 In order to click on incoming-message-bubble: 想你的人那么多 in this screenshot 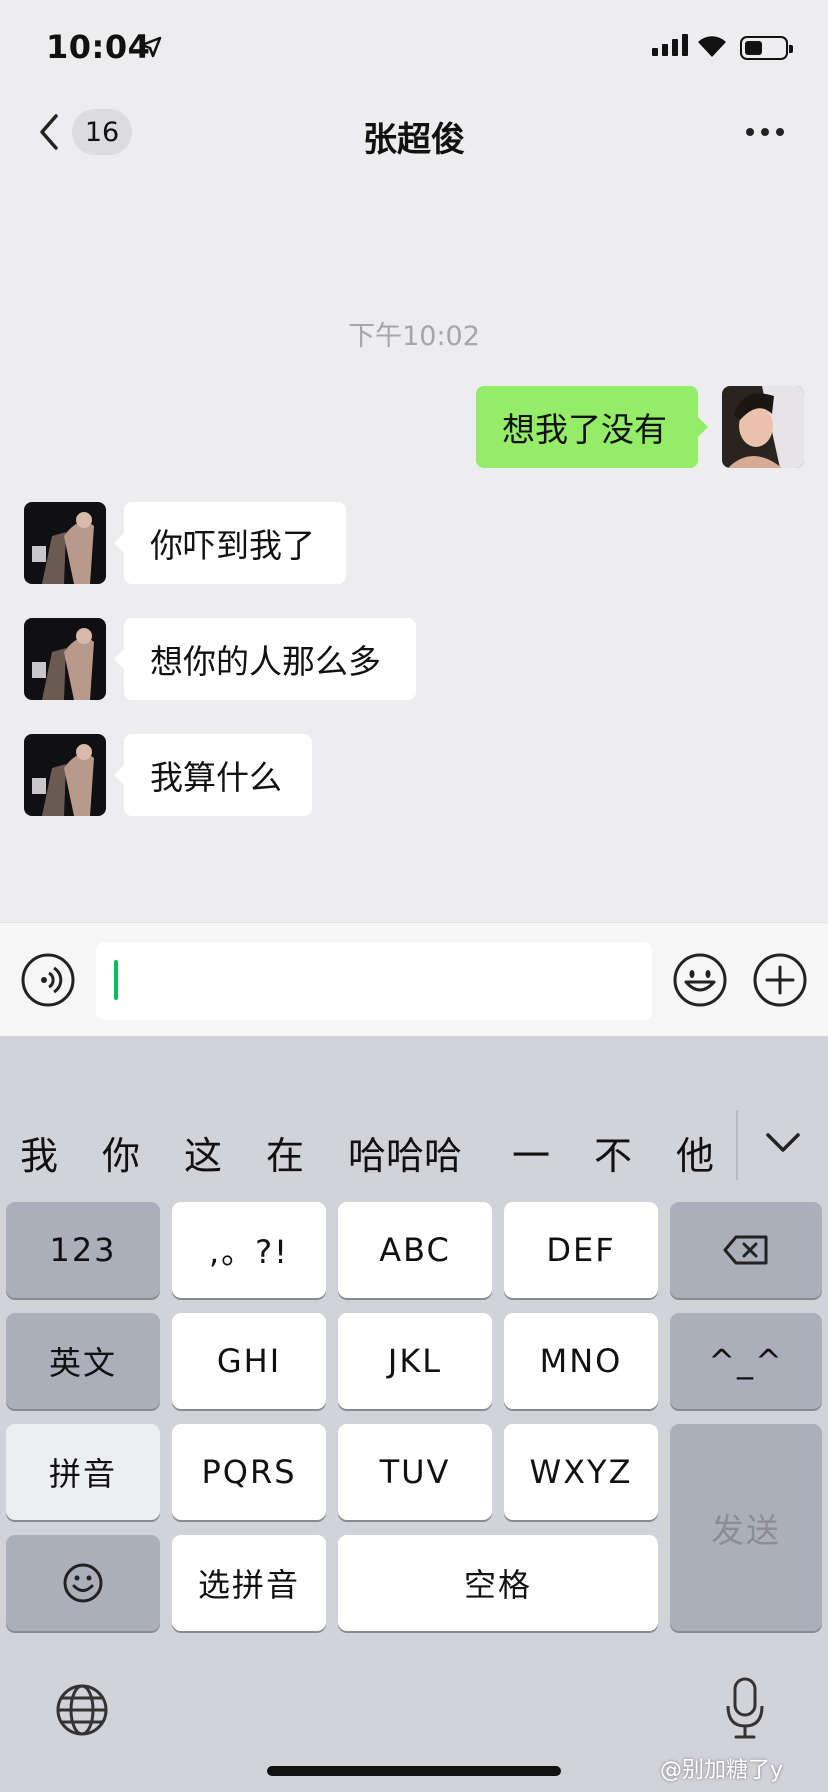, I will do `click(265, 659)`.